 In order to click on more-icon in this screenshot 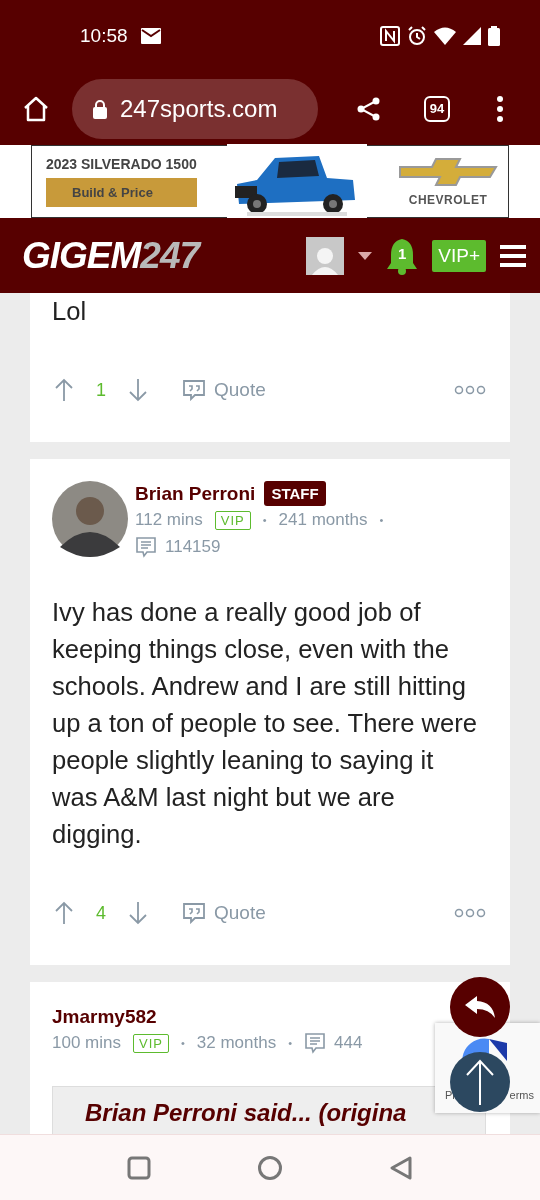, I will do `click(500, 108)`.